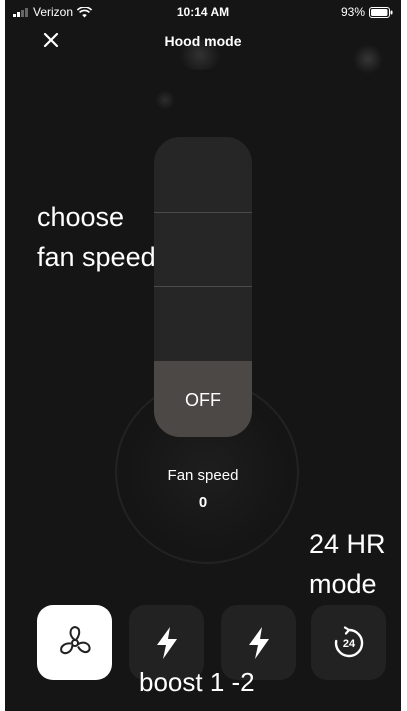 This screenshot has height=711, width=407. What do you see at coordinates (367, 12) in the screenshot?
I see `battery: 93%` at bounding box center [367, 12].